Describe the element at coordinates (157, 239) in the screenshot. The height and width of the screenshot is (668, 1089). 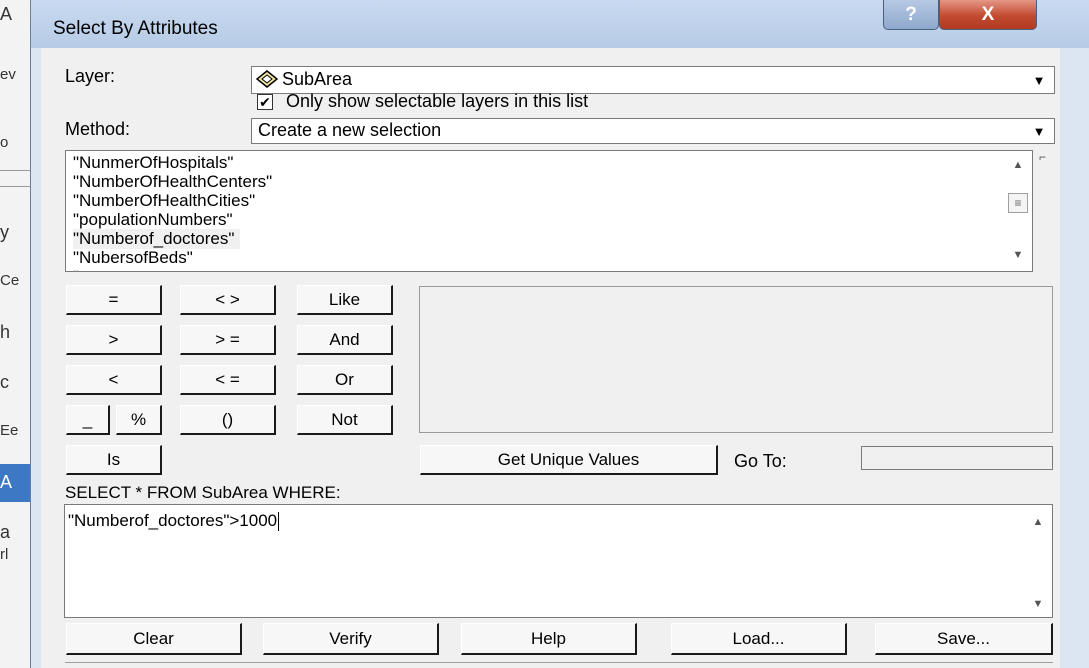
I see `list-item-selected: "Numberof_doctores"` at that location.